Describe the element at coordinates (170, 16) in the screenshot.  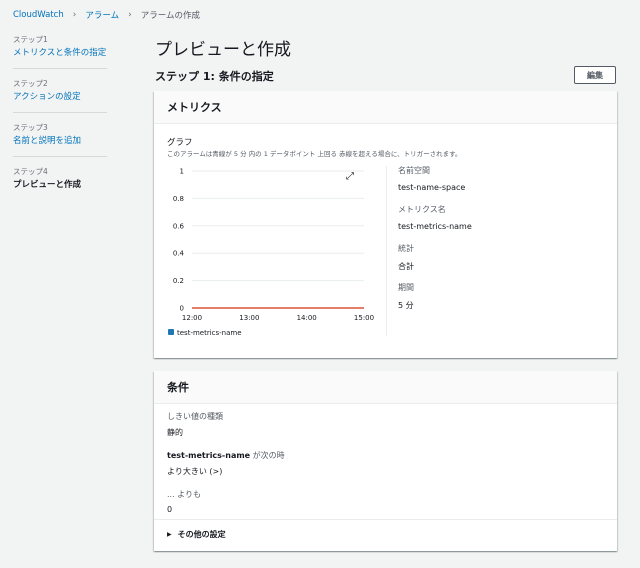
I see `breadcrumb-current: アラームの作成` at that location.